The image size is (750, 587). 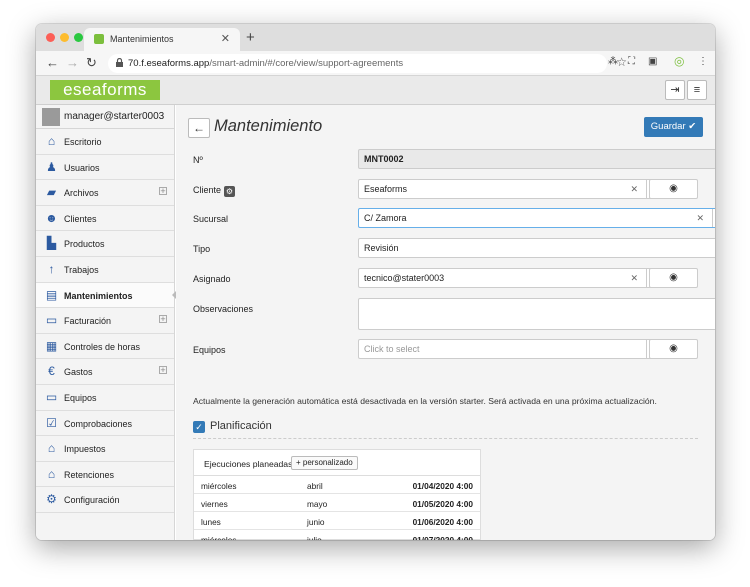 What do you see at coordinates (80, 397) in the screenshot?
I see `sidebar-item-label: Equipos` at bounding box center [80, 397].